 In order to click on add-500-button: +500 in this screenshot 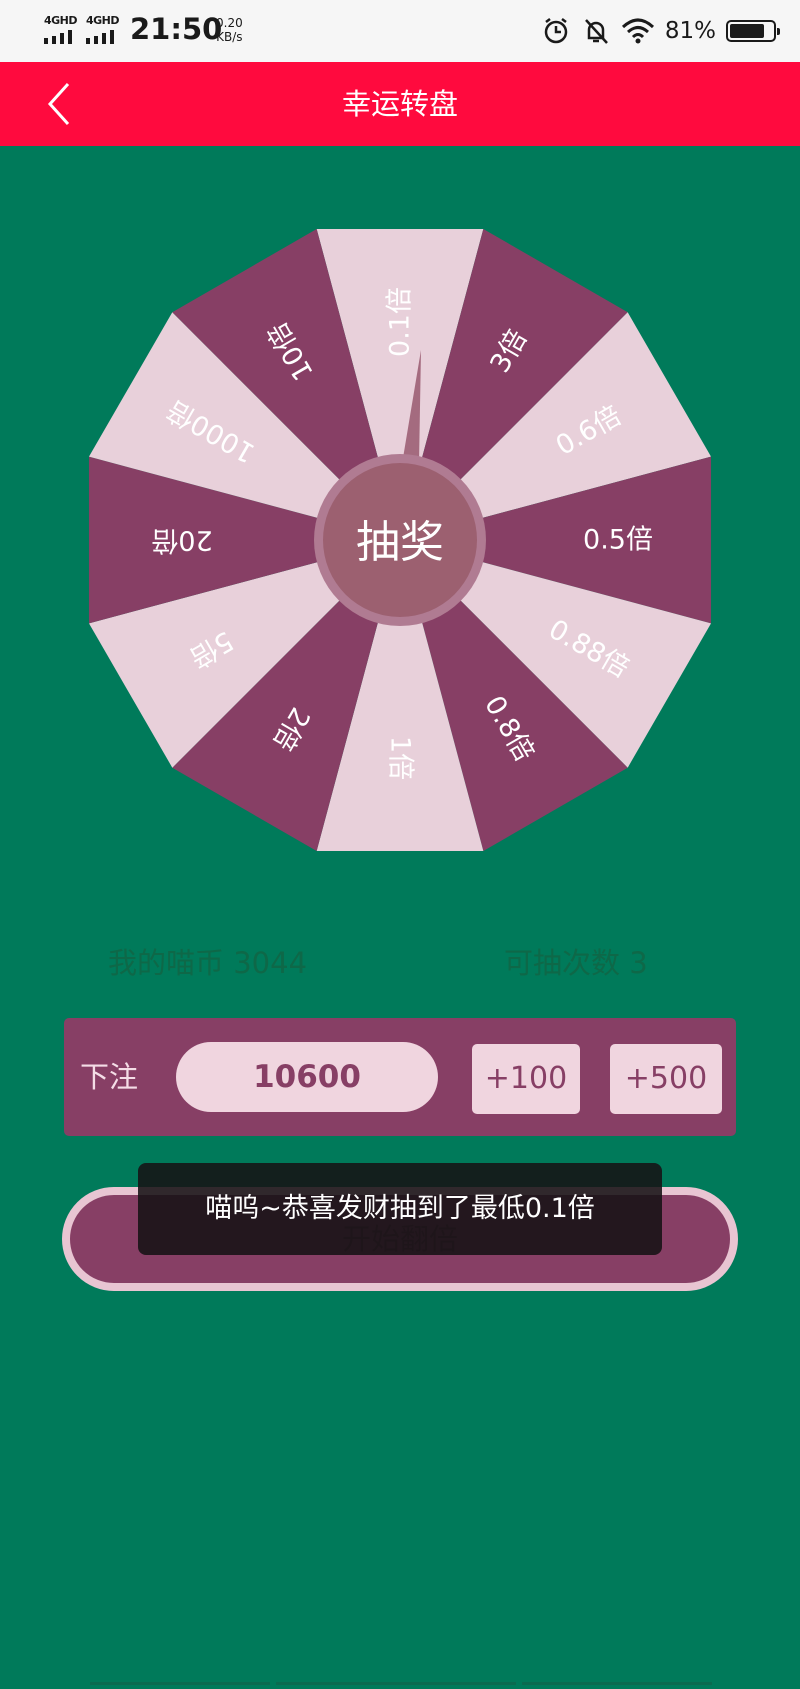, I will do `click(666, 1079)`.